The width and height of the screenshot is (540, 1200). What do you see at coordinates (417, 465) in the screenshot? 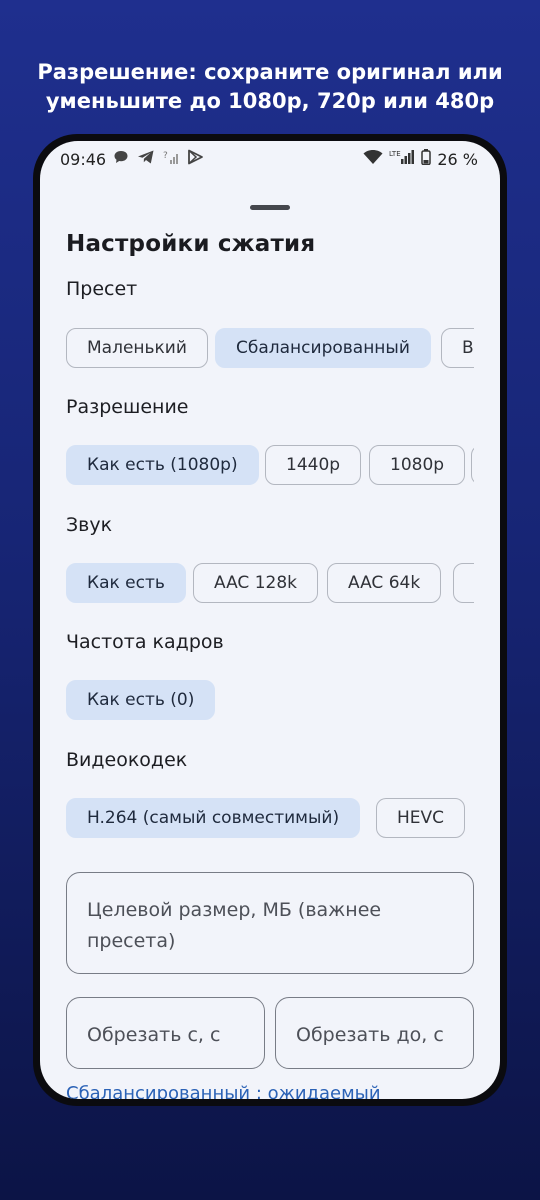
I see `chip-resolution-1080p: 1080p` at bounding box center [417, 465].